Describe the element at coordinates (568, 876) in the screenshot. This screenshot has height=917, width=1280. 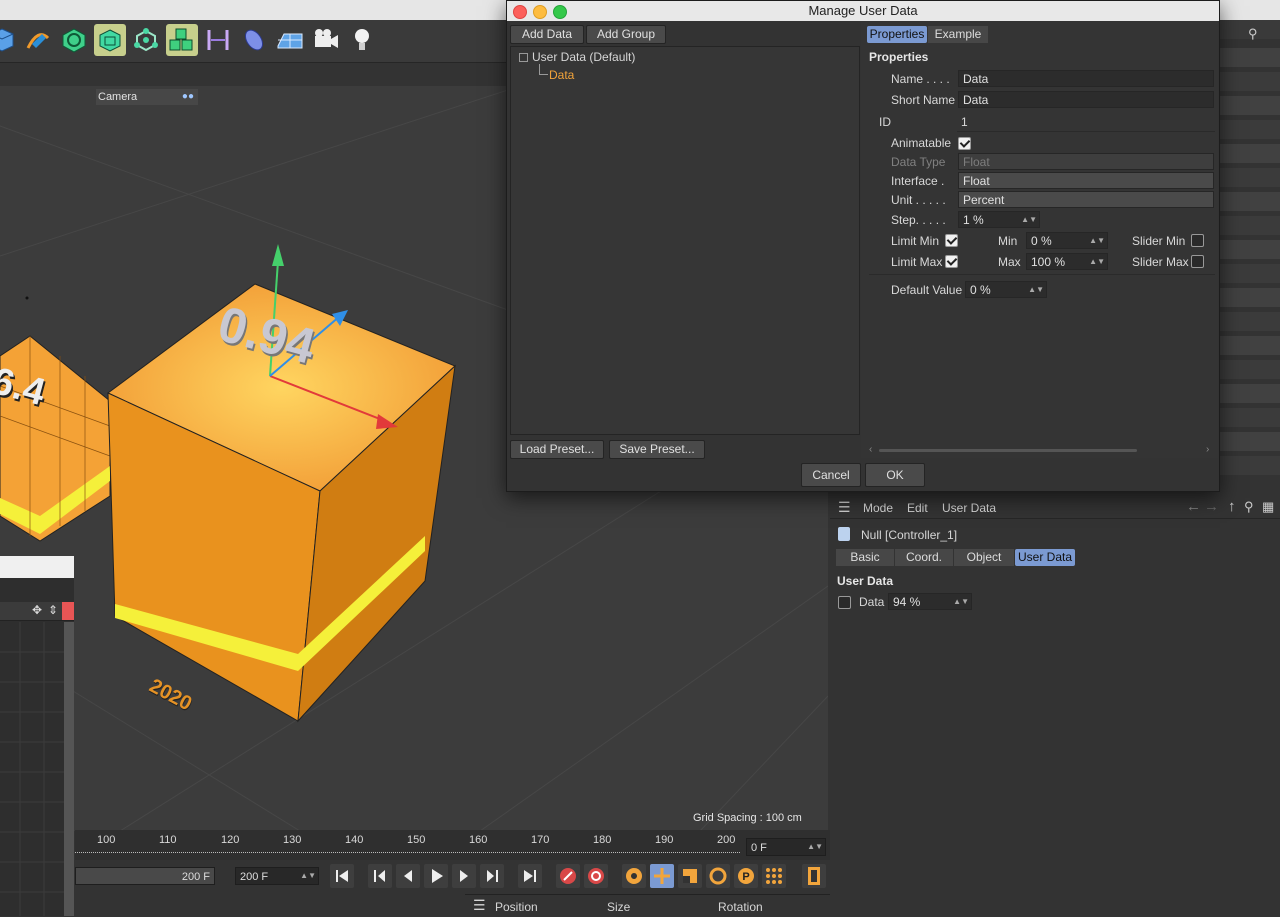
I see `record-icon` at that location.